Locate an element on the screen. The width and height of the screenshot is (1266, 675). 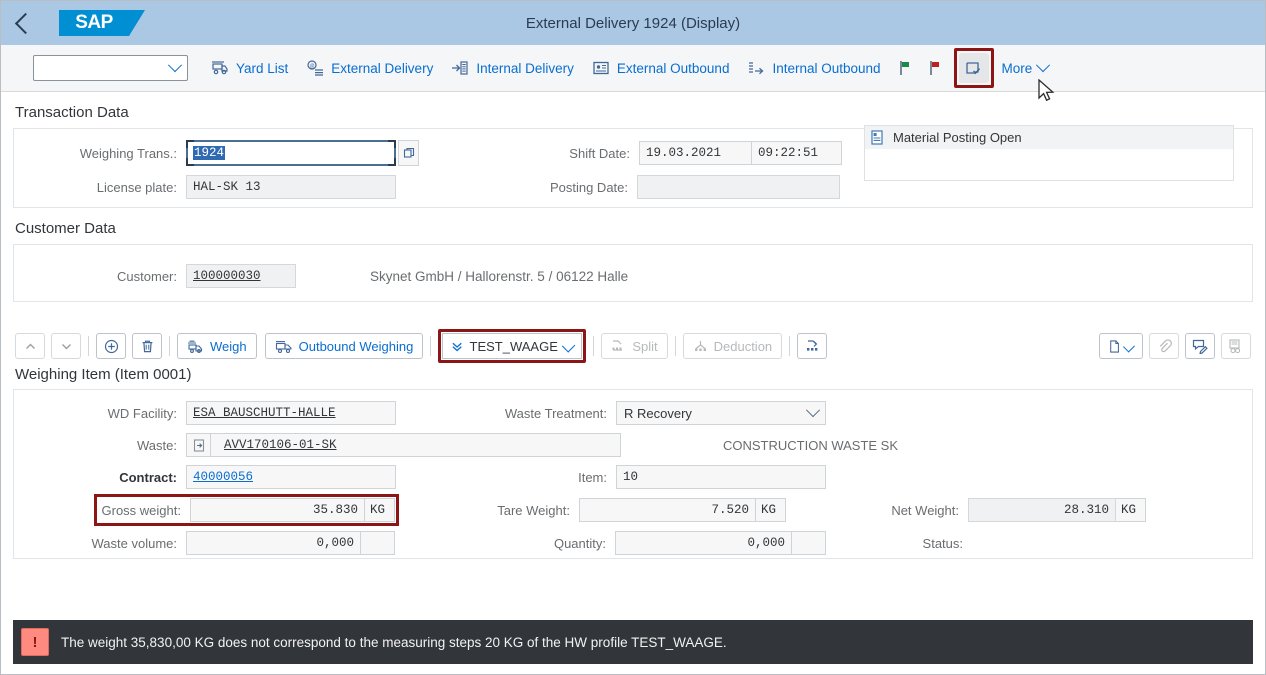
tare-weight-input: 7.520 is located at coordinates (667, 510).